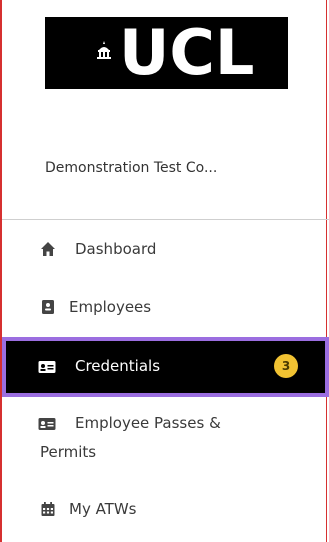 This screenshot has height=542, width=329. I want to click on nav-item-my-atws: My ATWs, so click(165, 510).